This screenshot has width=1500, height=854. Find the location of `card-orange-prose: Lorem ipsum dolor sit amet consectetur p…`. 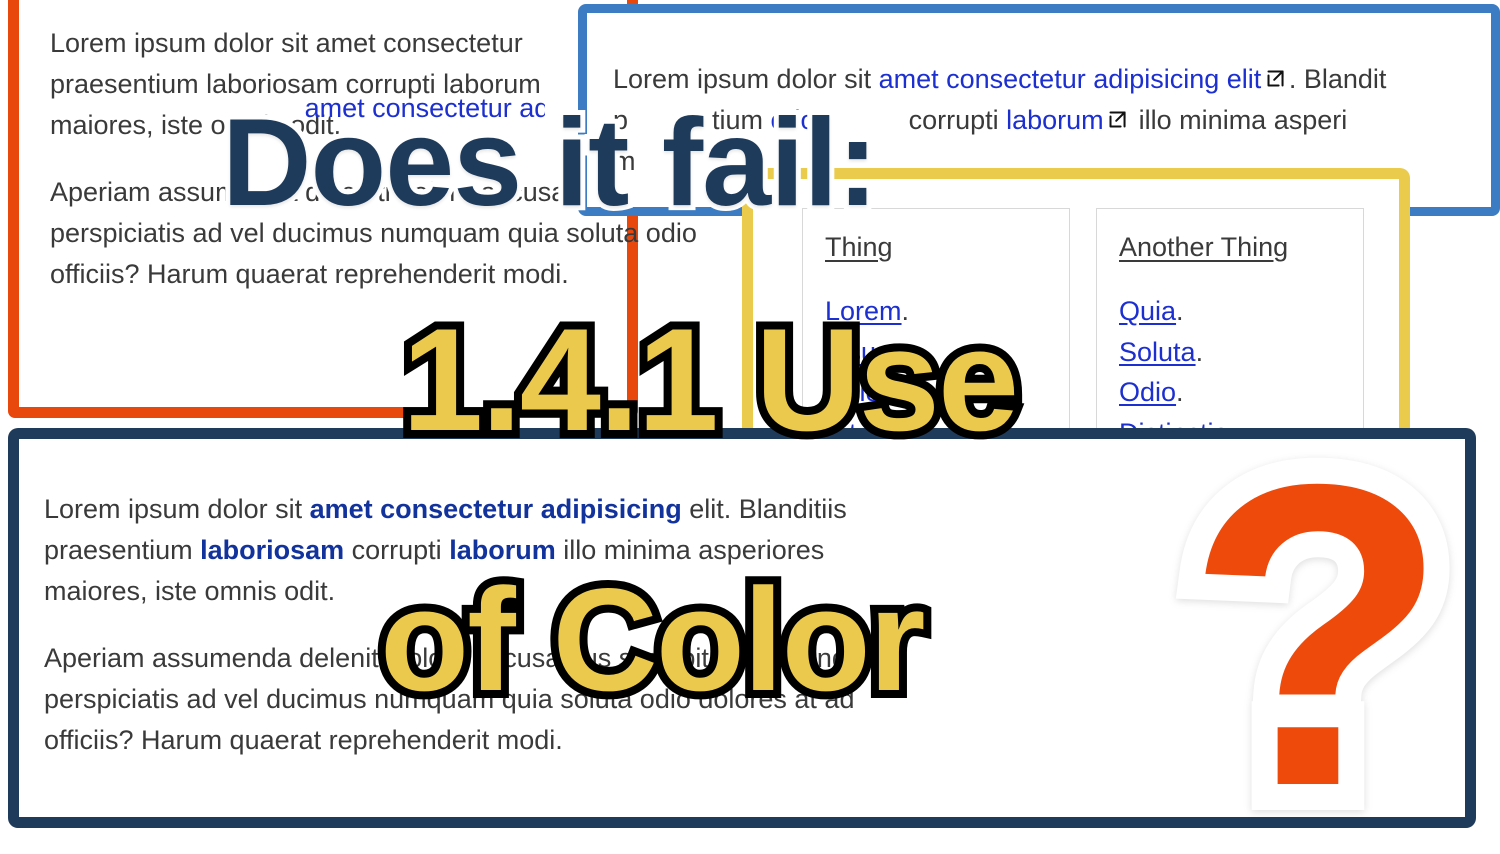

card-orange-prose: Lorem ipsum dolor sit amet consectetur p… is located at coordinates (386, 159).